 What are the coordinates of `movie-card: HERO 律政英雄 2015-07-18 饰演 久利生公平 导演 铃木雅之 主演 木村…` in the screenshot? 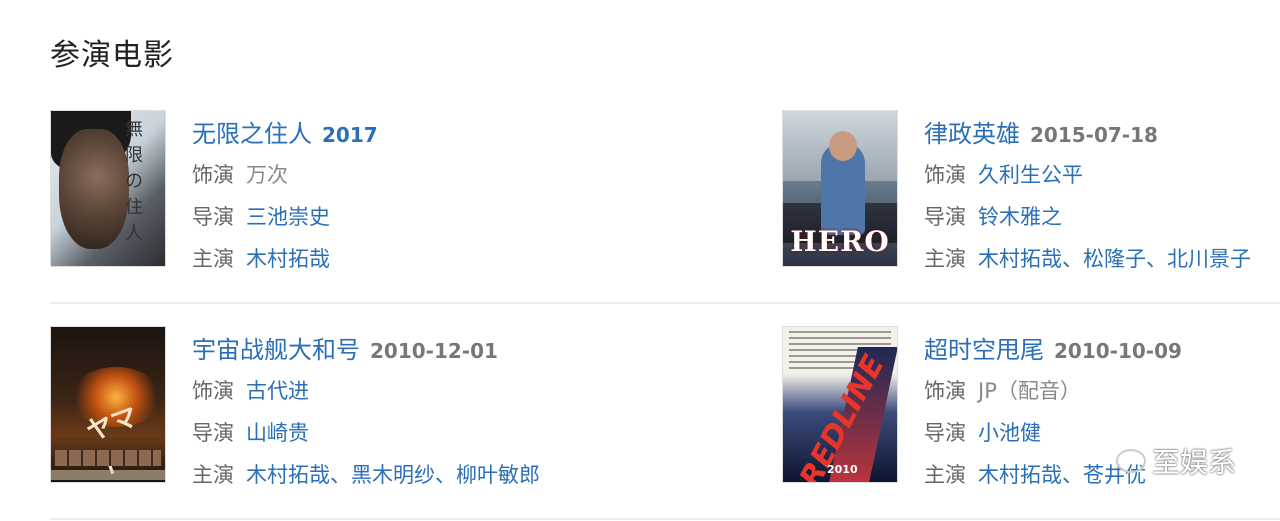 It's located at (1031, 207).